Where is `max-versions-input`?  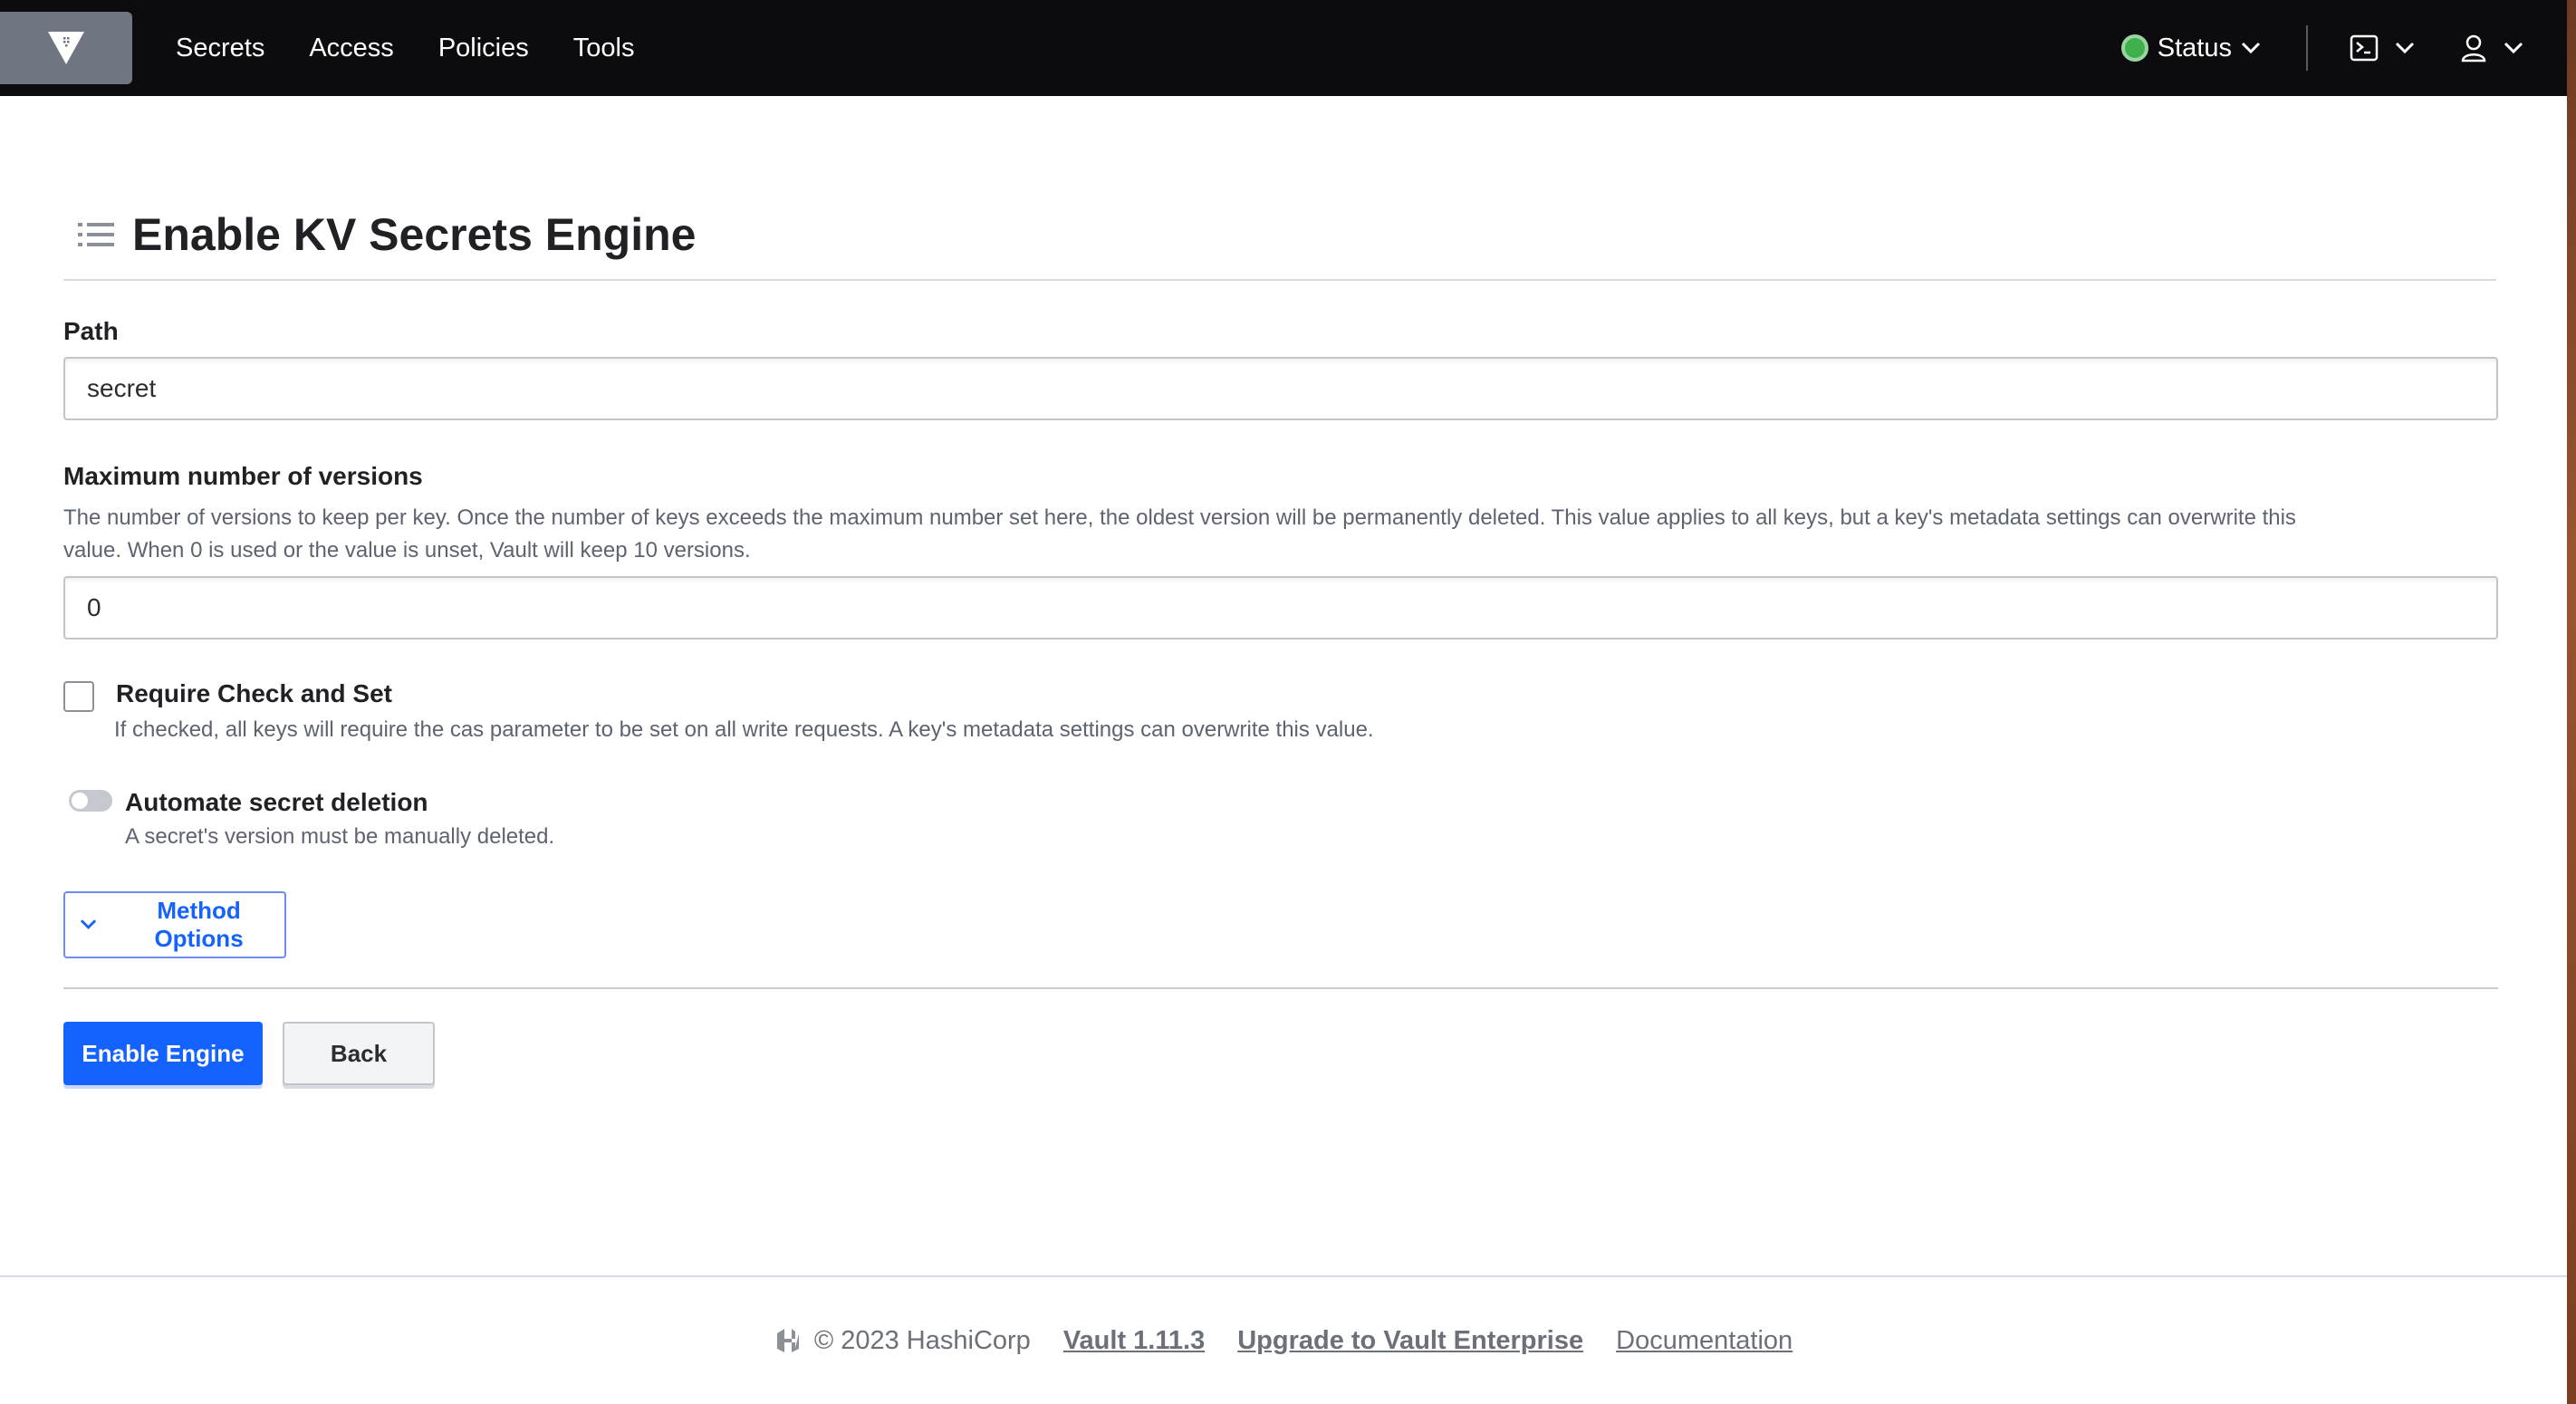
max-versions-input is located at coordinates (1280, 607).